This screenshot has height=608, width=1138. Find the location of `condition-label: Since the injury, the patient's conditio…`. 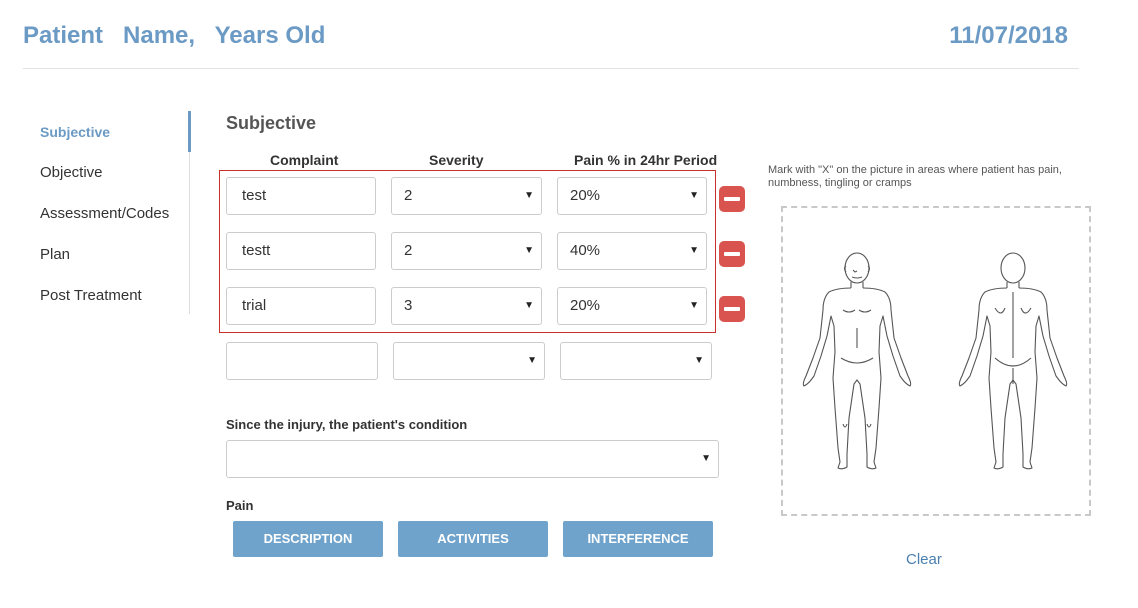

condition-label: Since the injury, the patient's conditio… is located at coordinates (347, 424).